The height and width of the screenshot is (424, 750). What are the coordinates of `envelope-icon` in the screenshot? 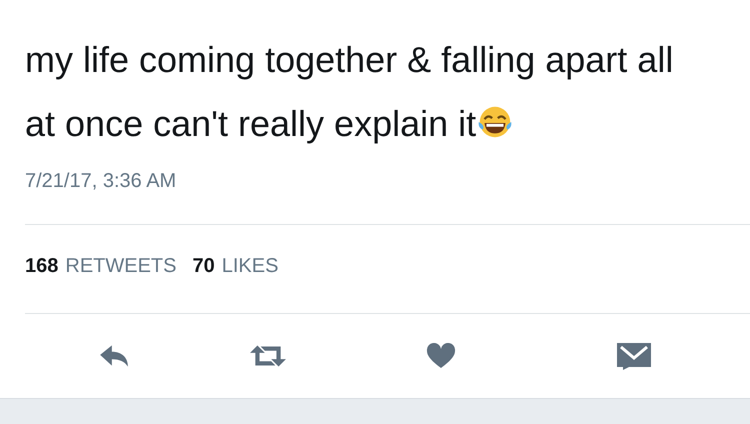 It's located at (634, 356).